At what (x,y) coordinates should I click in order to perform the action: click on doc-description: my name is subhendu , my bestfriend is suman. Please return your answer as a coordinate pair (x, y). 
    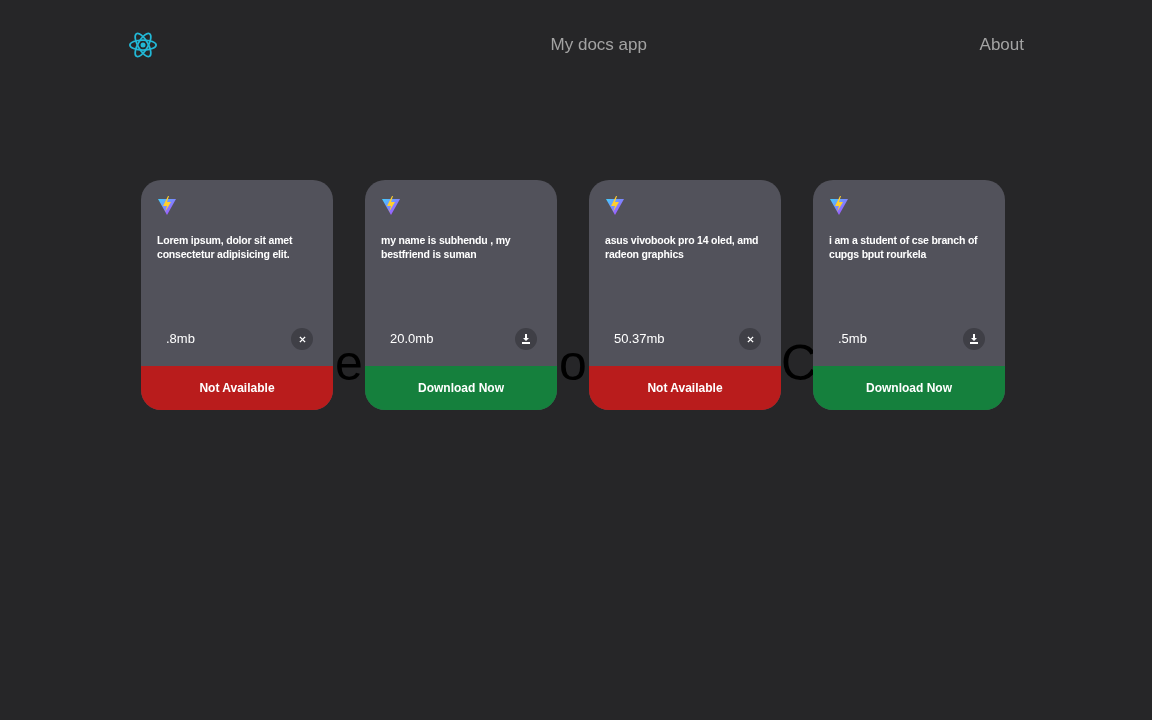
    Looking at the image, I should click on (446, 247).